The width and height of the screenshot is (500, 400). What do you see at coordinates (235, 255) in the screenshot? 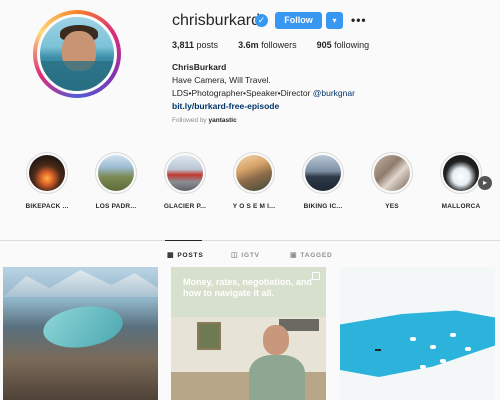
I see `tv-icon: ◫` at bounding box center [235, 255].